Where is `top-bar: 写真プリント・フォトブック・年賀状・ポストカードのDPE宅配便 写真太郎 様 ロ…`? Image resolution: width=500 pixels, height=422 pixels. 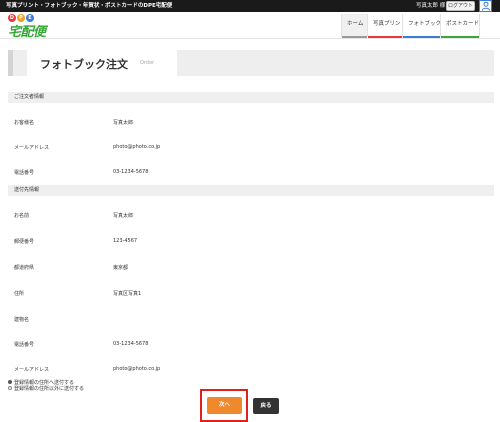 top-bar: 写真プリント・フォトブック・年賀状・ポストカードのDPE宅配便 写真太郎 様 ロ… is located at coordinates (250, 6).